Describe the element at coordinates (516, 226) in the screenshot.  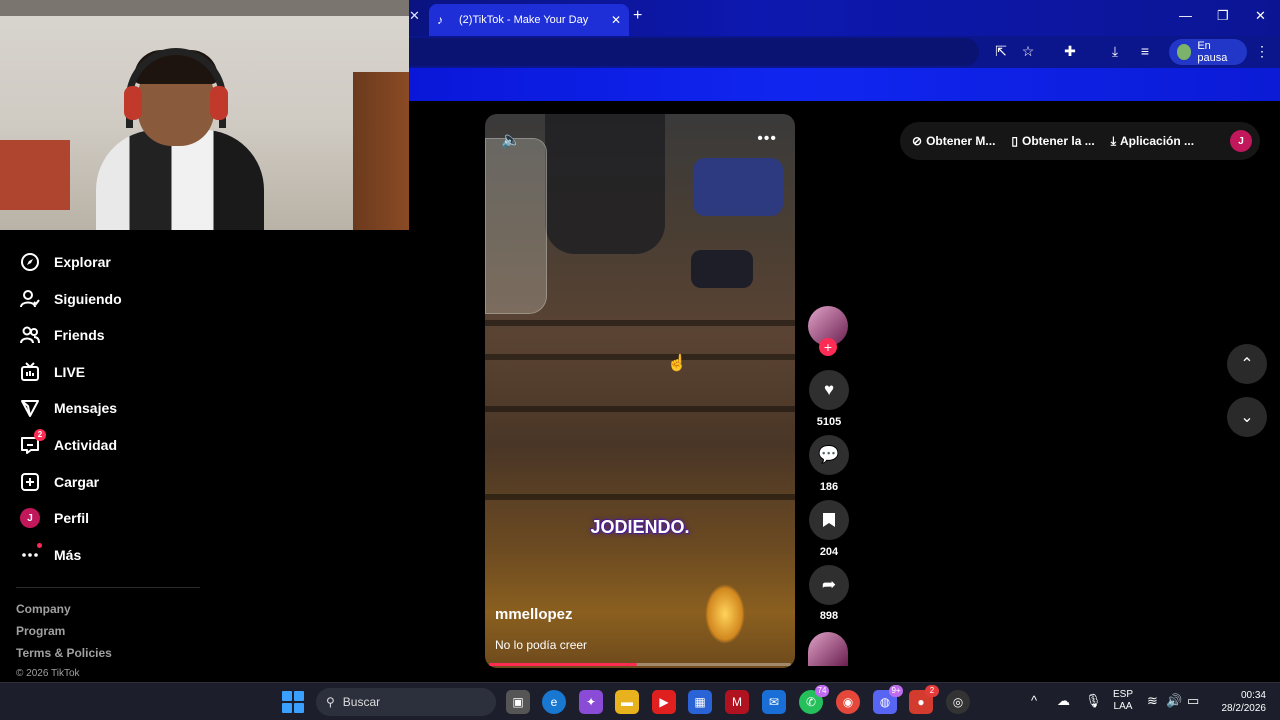
I see `video-glass` at that location.